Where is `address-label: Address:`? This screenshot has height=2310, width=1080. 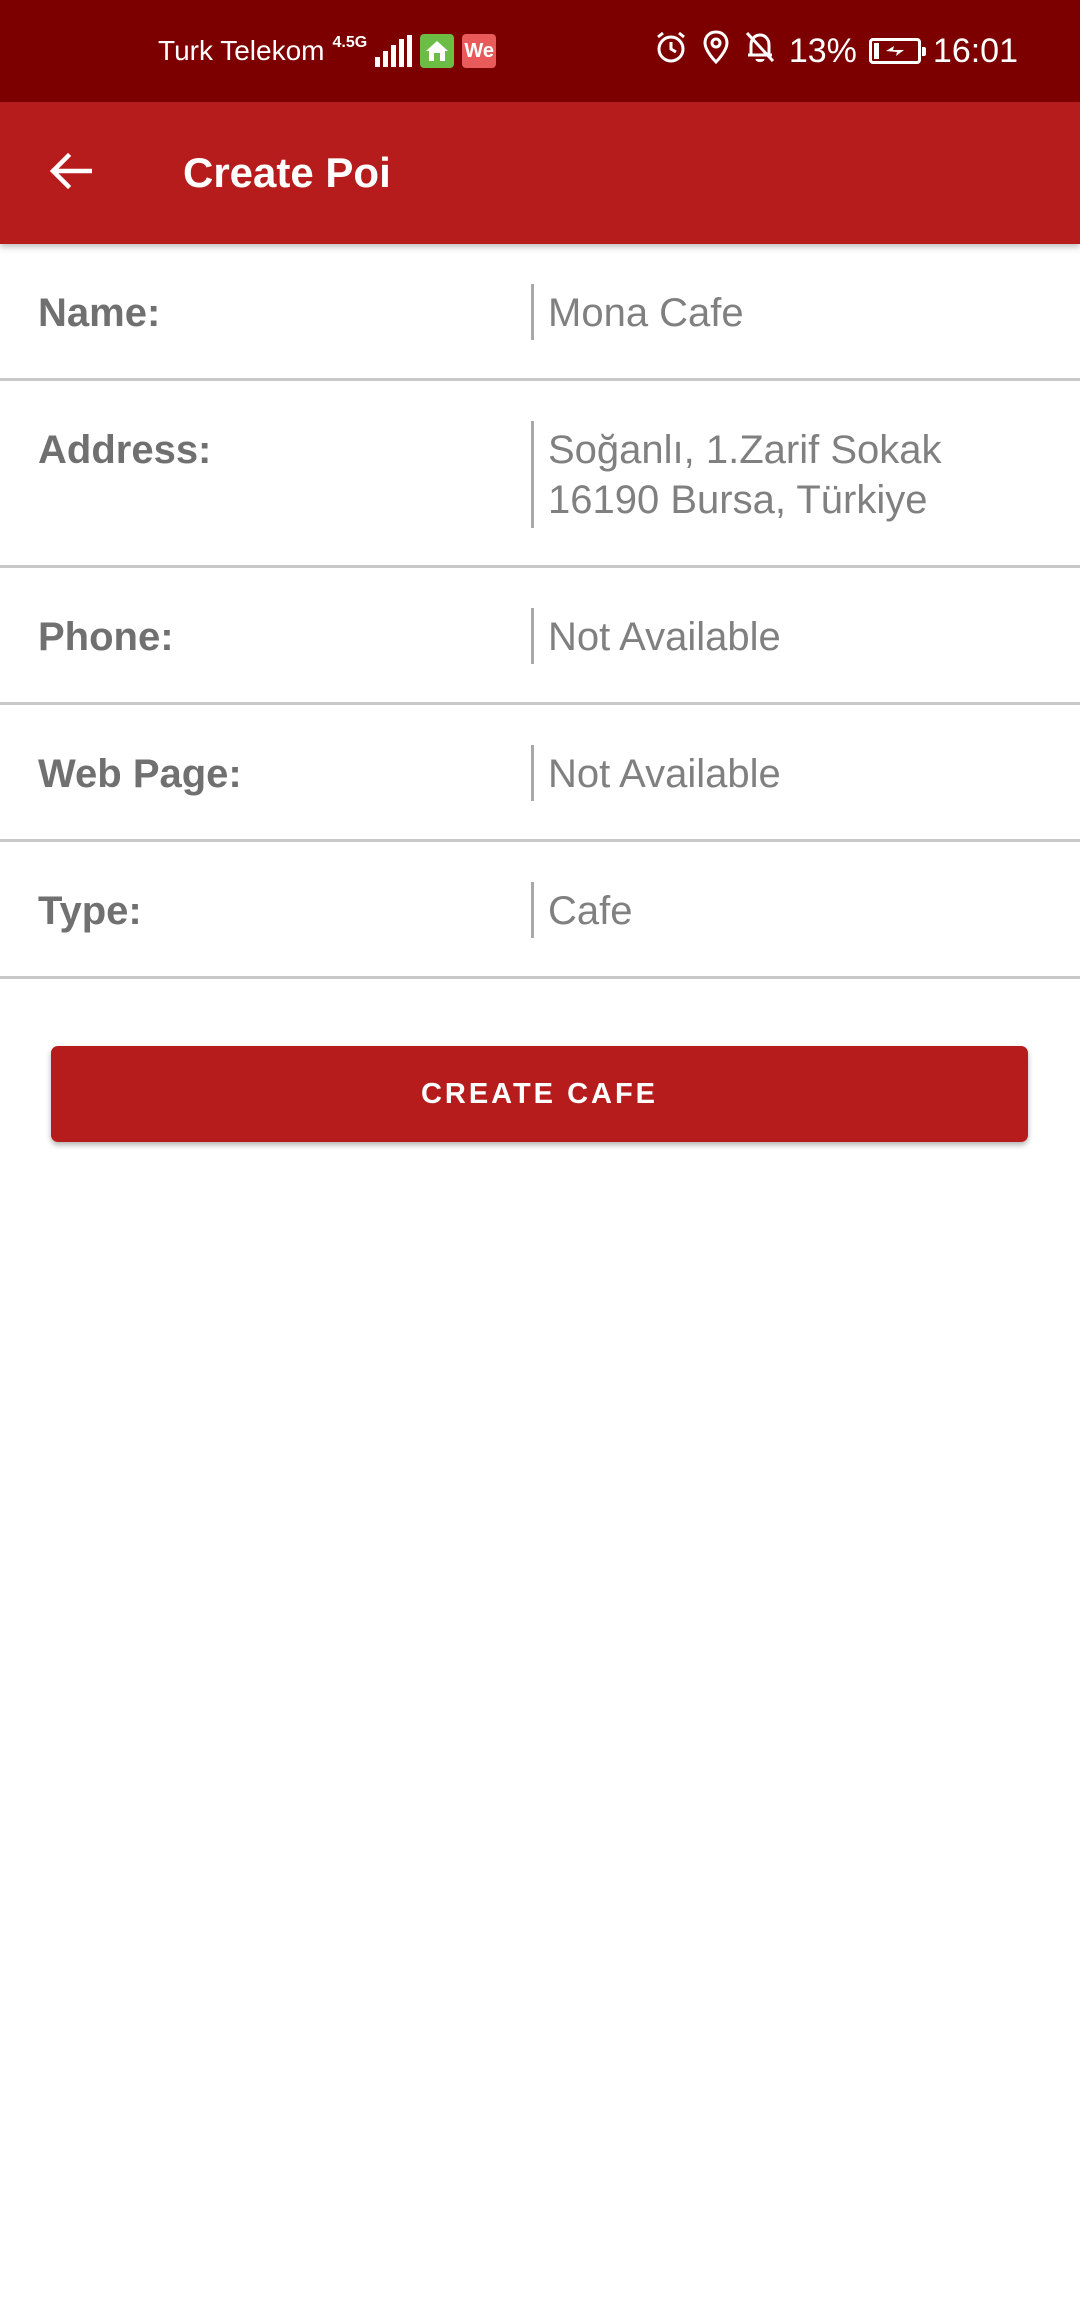
address-label: Address: is located at coordinates (125, 450).